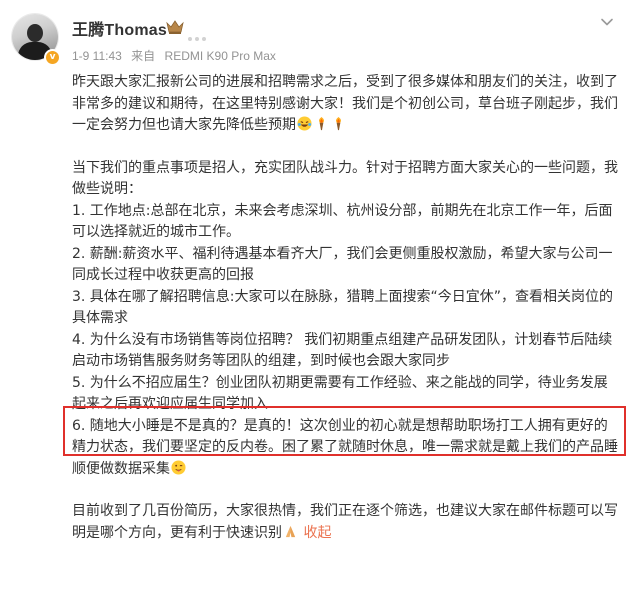 This screenshot has height=607, width=632. I want to click on post-device: REDMI K90 Pro Max, so click(220, 56).